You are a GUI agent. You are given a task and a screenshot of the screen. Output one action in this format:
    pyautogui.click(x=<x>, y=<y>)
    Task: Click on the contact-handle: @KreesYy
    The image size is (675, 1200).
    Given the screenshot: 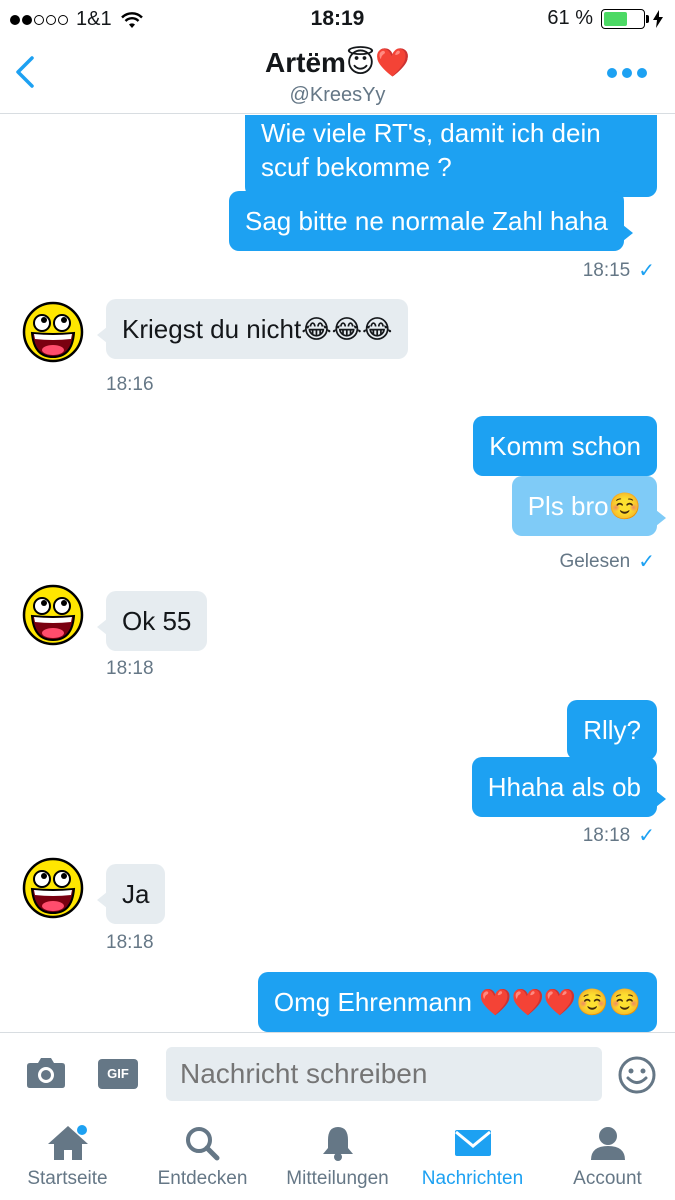 What is the action you would take?
    pyautogui.click(x=337, y=95)
    